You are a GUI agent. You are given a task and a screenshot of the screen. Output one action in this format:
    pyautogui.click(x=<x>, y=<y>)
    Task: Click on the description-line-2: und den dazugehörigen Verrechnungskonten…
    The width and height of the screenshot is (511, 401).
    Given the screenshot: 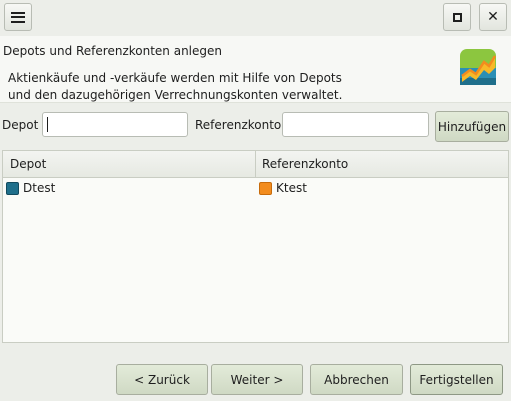 What is the action you would take?
    pyautogui.click(x=175, y=95)
    